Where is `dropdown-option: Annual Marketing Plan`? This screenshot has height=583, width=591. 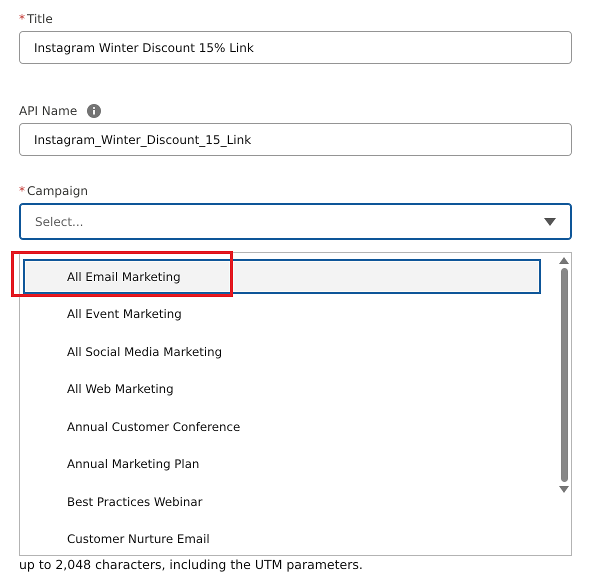
dropdown-option: Annual Marketing Plan is located at coordinates (282, 464).